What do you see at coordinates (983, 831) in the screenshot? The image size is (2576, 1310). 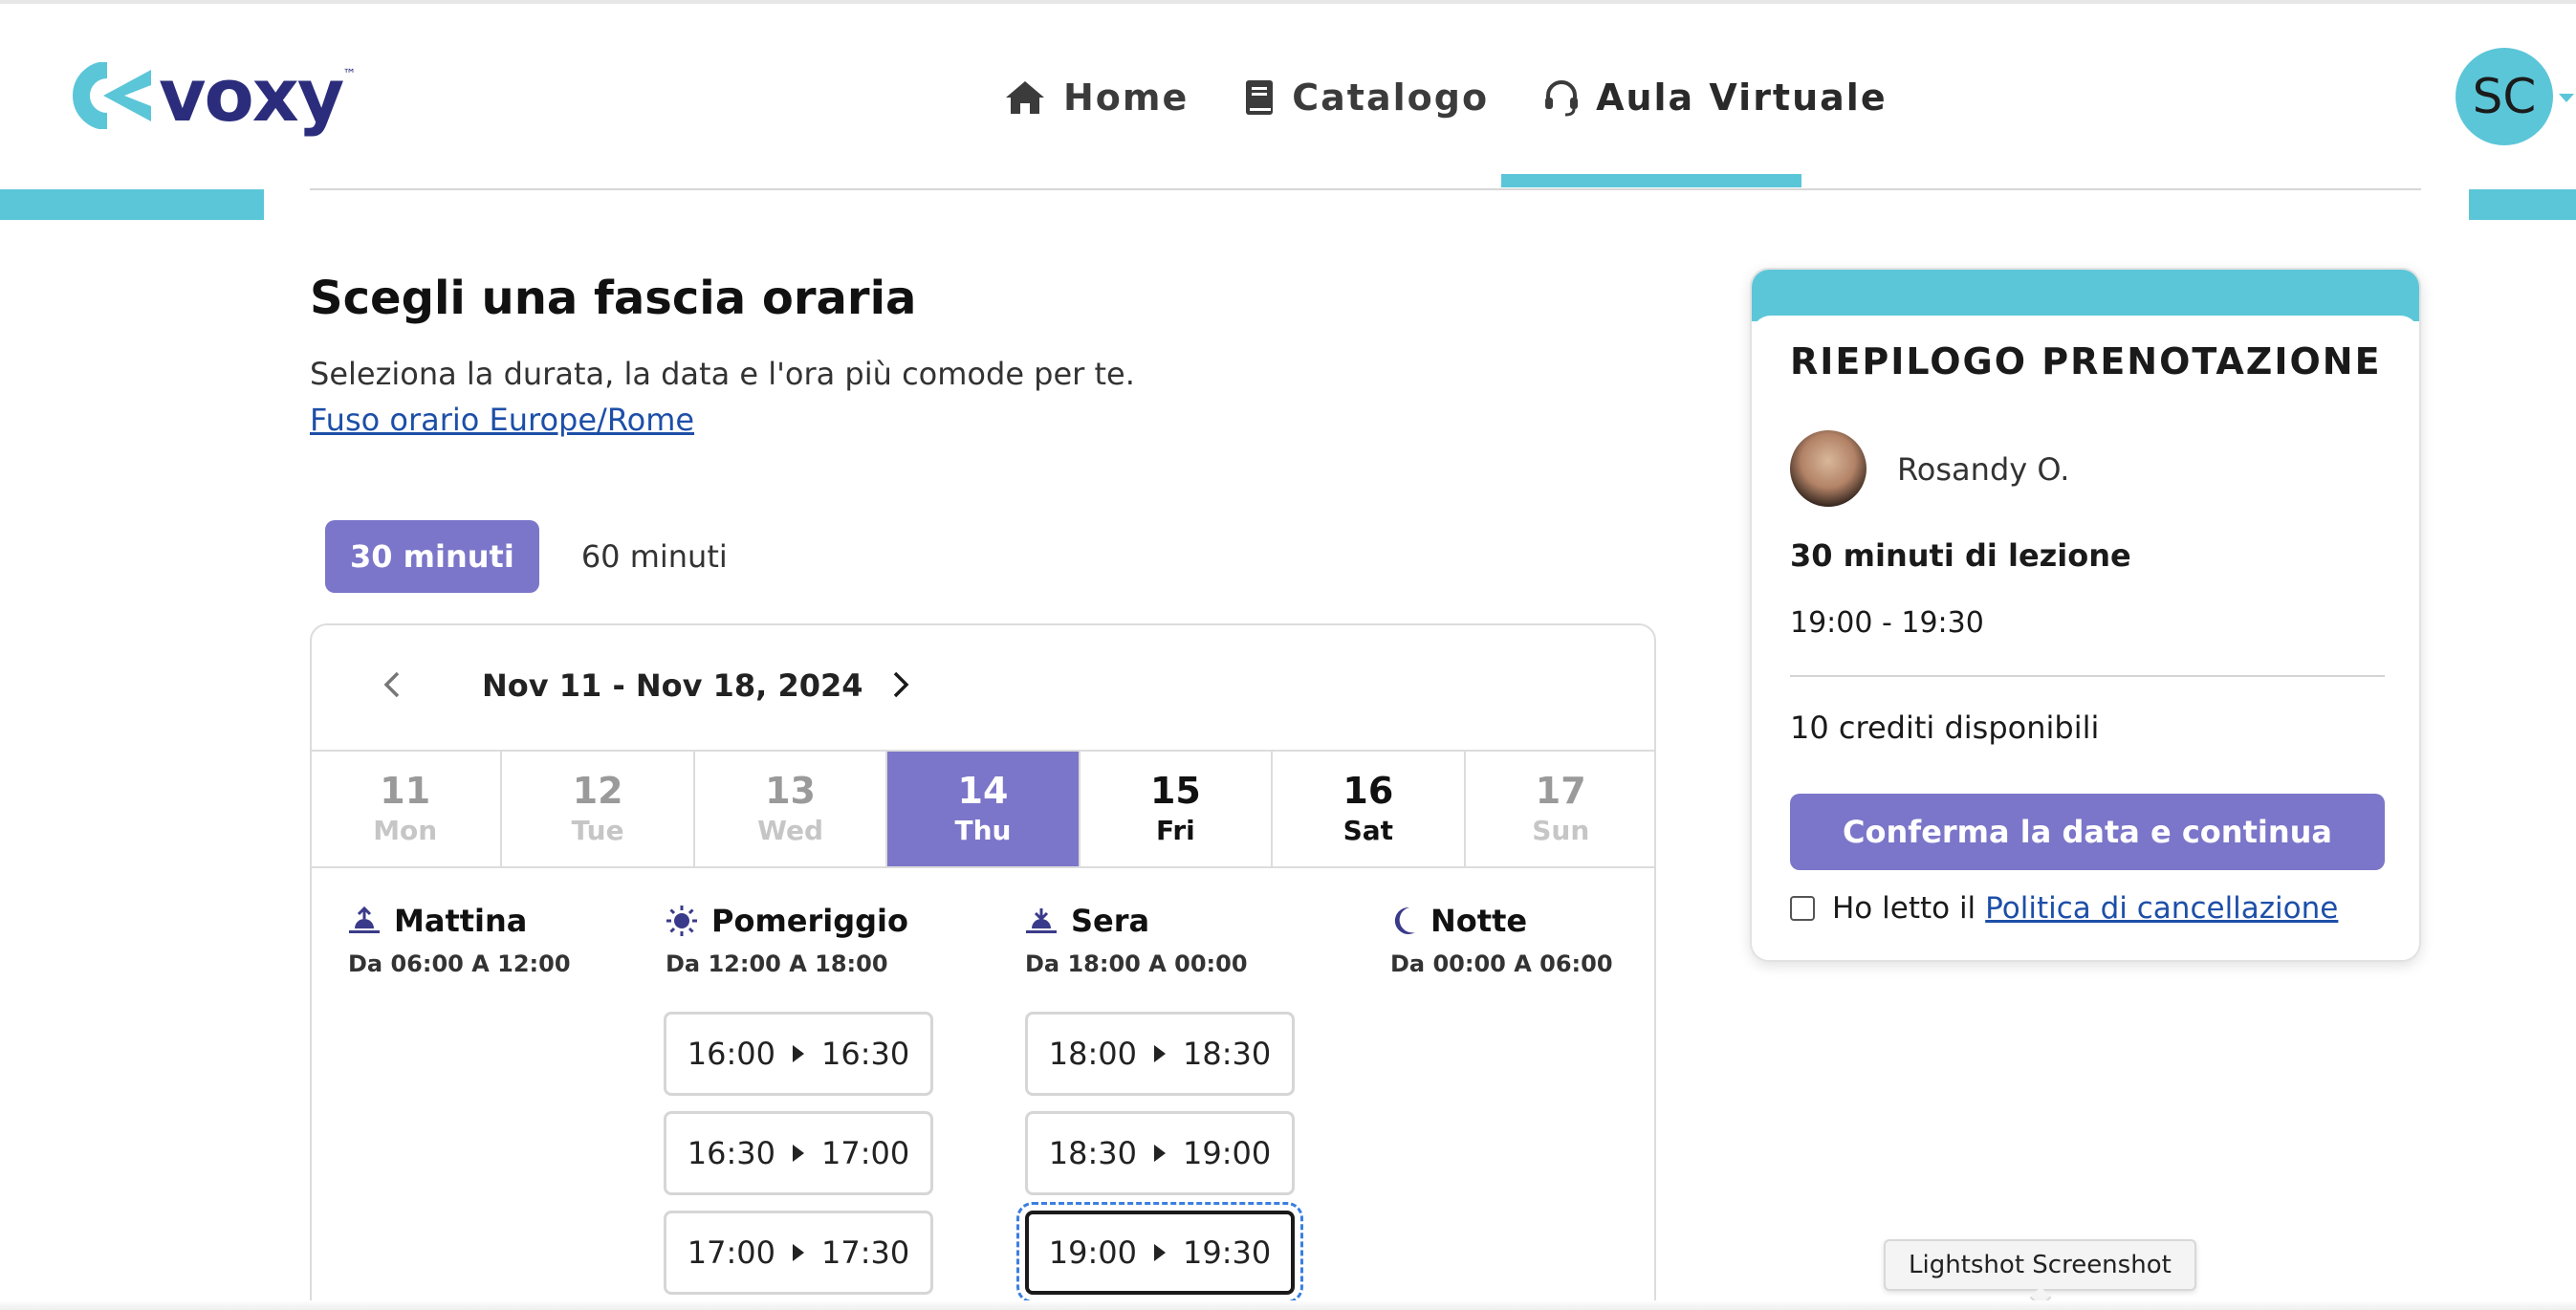 I see `day-weekday: Thu` at bounding box center [983, 831].